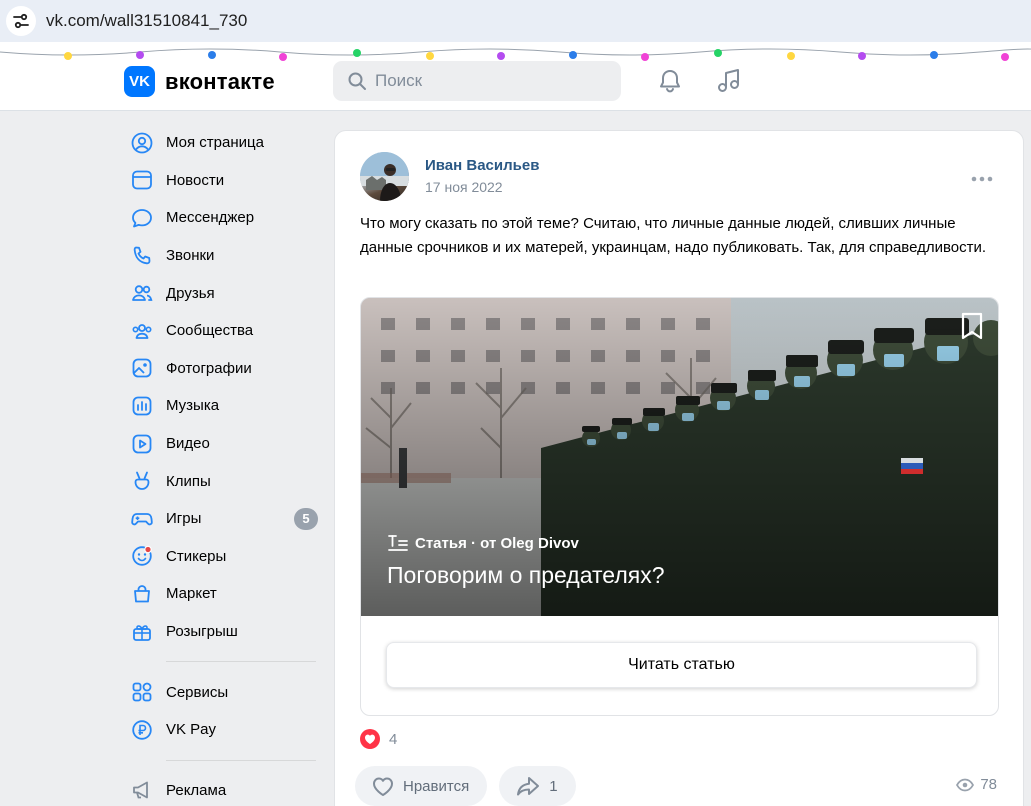  I want to click on sidebar-item-label: Новости, so click(195, 180).